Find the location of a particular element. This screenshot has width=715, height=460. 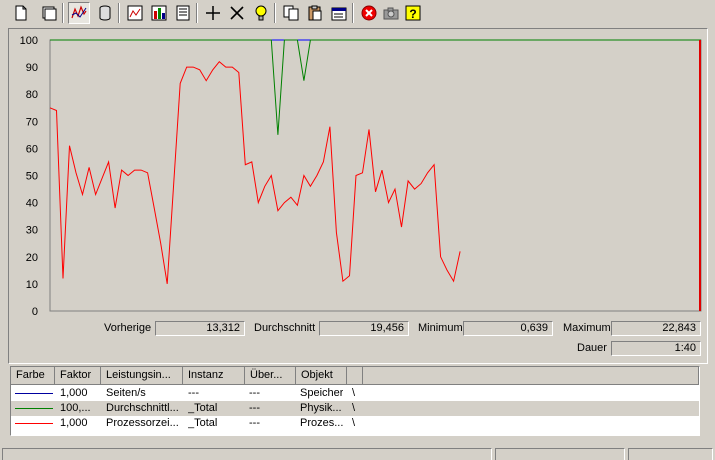

view-graph-icon is located at coordinates (79, 12).